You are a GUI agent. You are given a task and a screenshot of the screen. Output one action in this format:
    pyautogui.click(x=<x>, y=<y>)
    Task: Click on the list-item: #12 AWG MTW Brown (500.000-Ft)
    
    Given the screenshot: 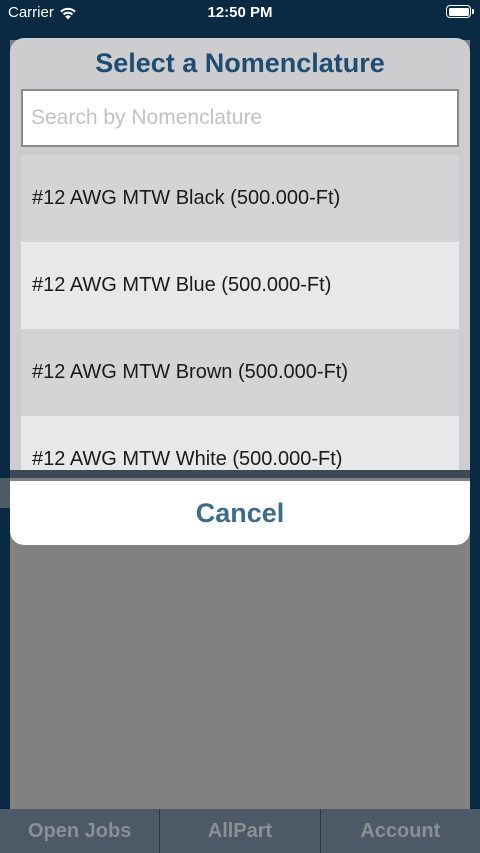 What is the action you would take?
    pyautogui.click(x=240, y=372)
    